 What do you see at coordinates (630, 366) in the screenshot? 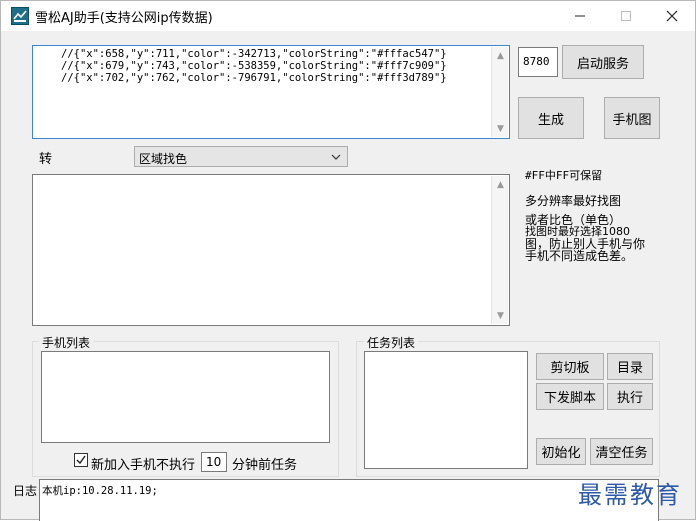
I see `directory-button: 目录` at bounding box center [630, 366].